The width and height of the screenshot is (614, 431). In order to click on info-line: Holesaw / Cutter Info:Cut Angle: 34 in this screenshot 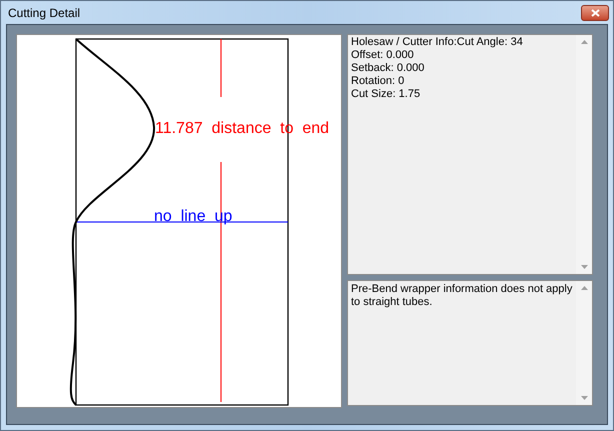, I will do `click(437, 42)`.